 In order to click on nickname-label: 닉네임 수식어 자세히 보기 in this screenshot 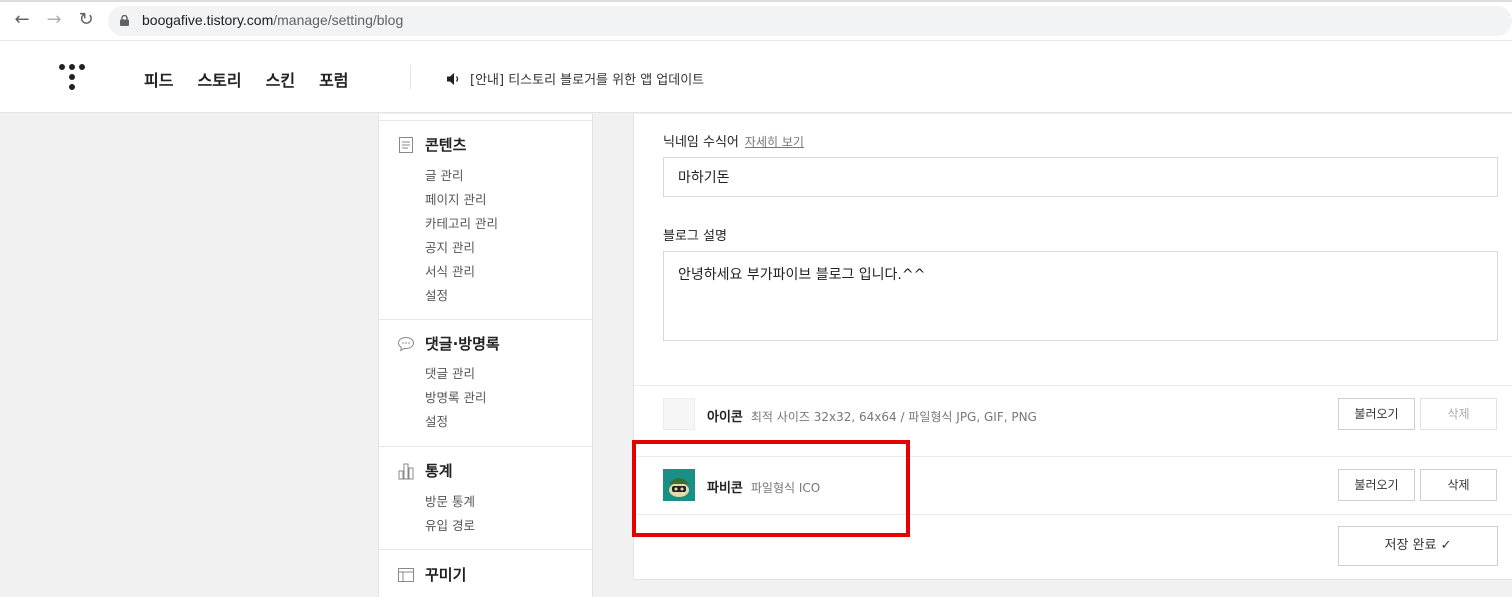, I will do `click(733, 140)`.